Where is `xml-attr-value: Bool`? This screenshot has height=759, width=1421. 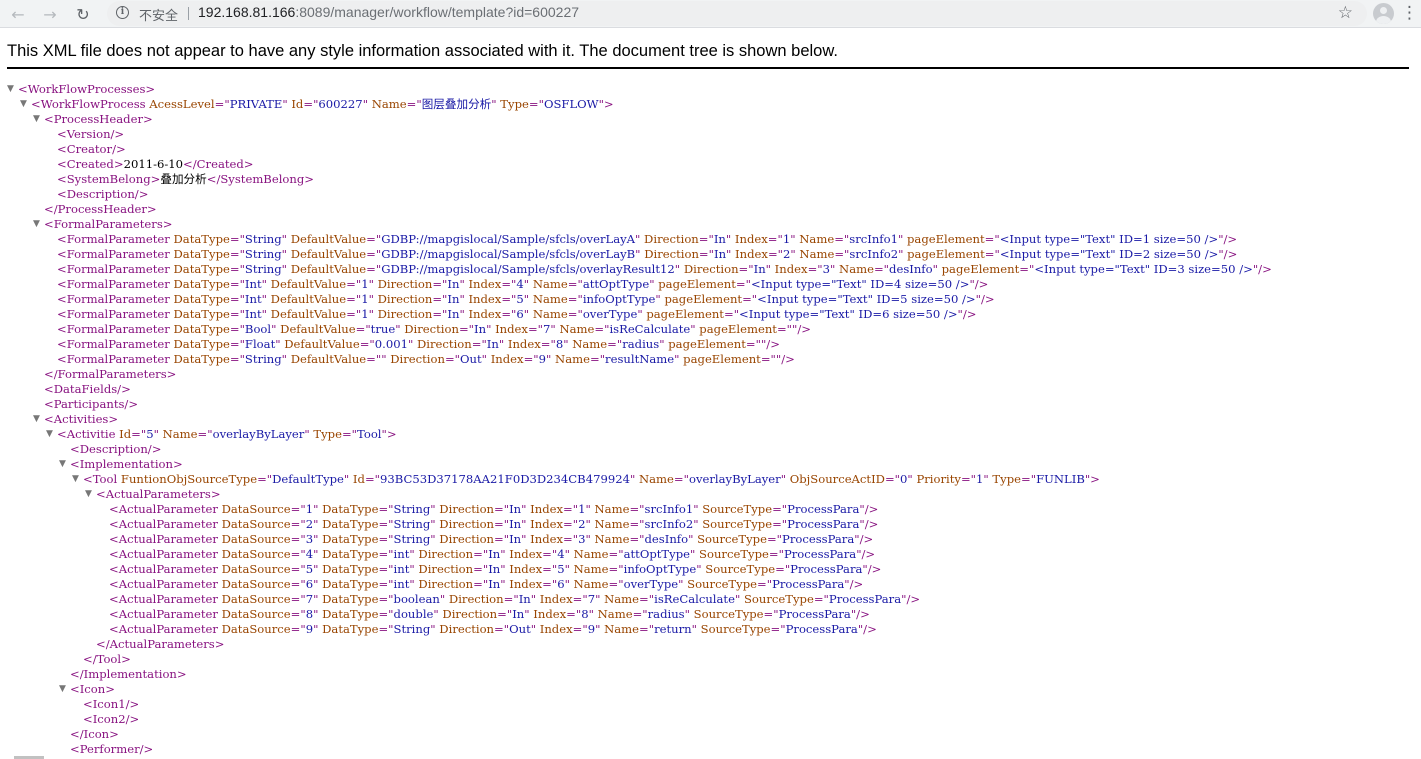 xml-attr-value: Bool is located at coordinates (258, 329).